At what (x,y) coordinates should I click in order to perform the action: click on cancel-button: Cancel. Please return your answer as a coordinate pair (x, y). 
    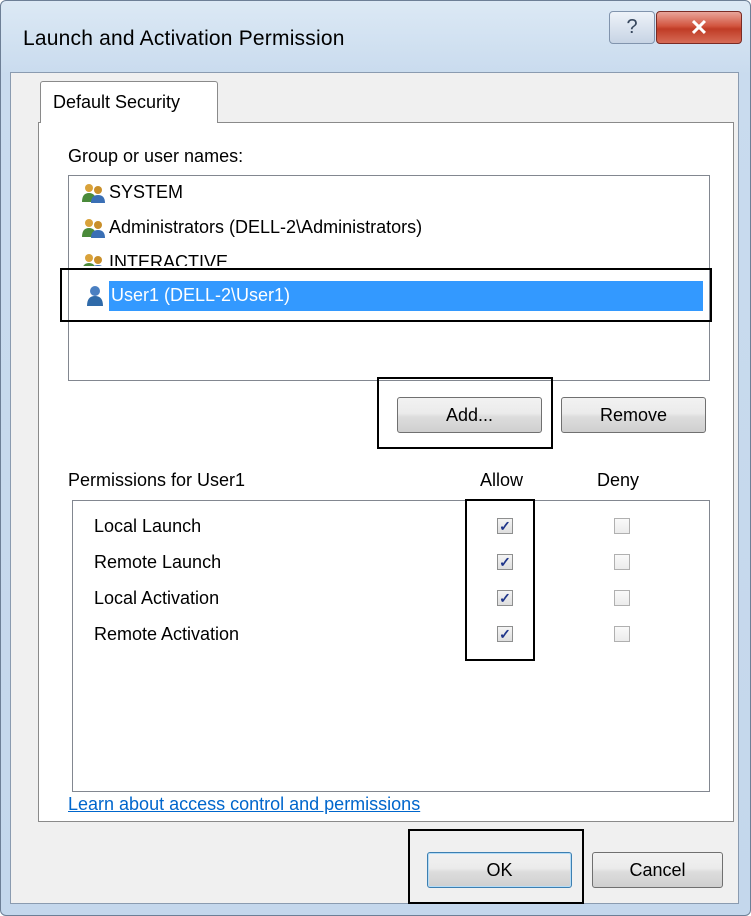
    Looking at the image, I should click on (657, 870).